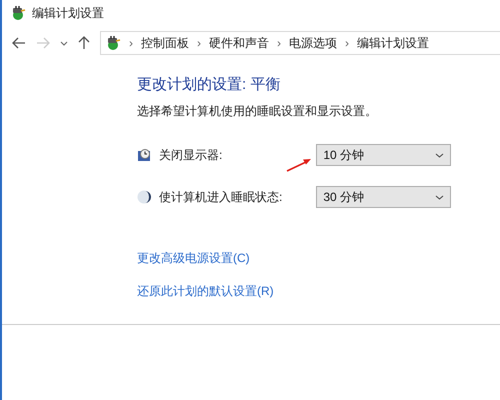  What do you see at coordinates (393, 43) in the screenshot?
I see `breadcrumb-item: 编辑计划设置` at bounding box center [393, 43].